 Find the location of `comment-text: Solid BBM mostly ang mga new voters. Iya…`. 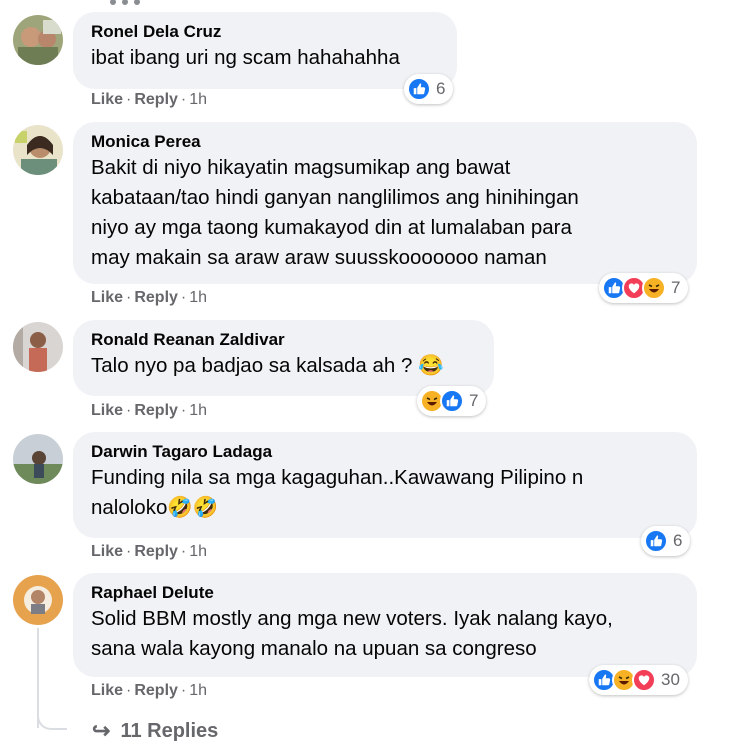

comment-text: Solid BBM mostly ang mga new voters. Iya… is located at coordinates (352, 633).